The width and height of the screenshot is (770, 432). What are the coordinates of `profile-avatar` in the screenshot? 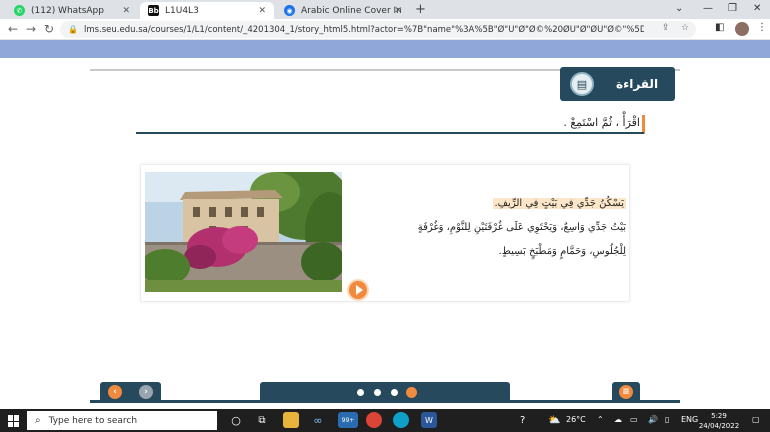 It's located at (742, 29).